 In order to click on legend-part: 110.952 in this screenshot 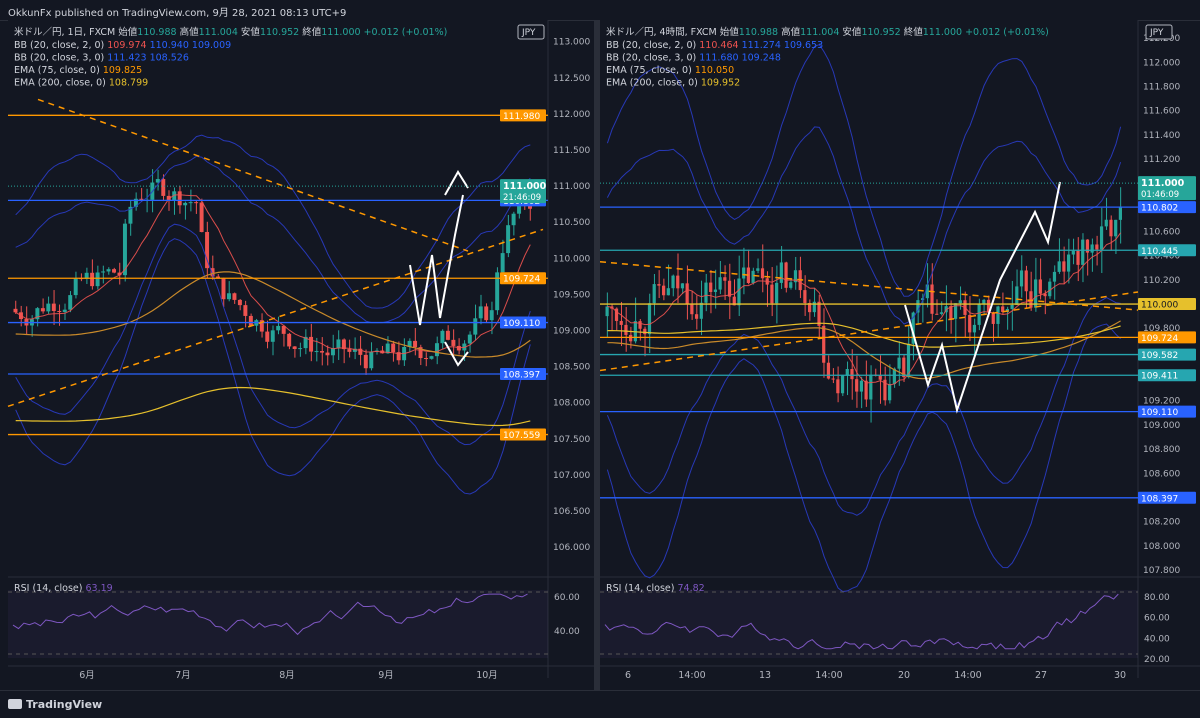, I will do `click(882, 32)`.